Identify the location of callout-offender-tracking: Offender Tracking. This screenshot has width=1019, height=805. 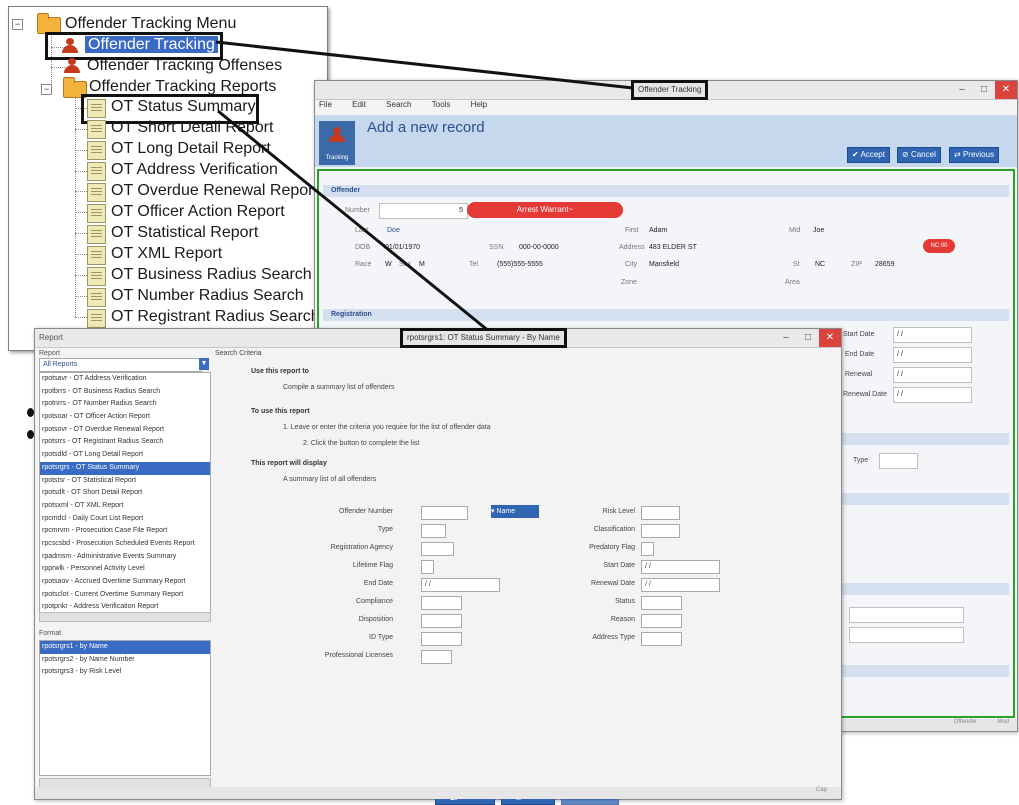
(670, 90).